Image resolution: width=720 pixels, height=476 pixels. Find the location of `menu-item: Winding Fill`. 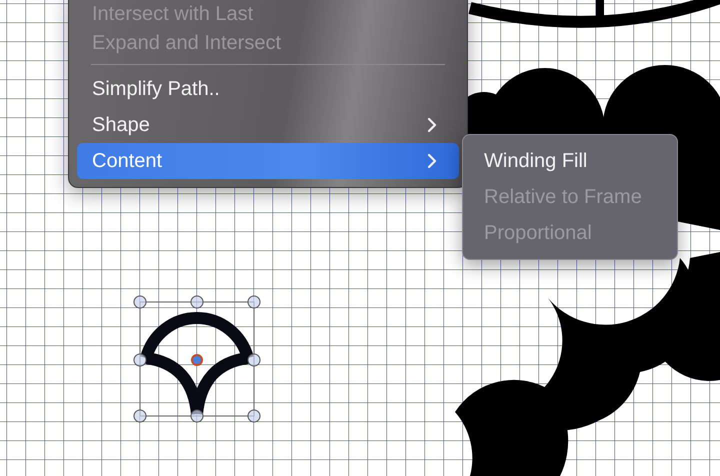

menu-item: Winding Fill is located at coordinates (570, 161).